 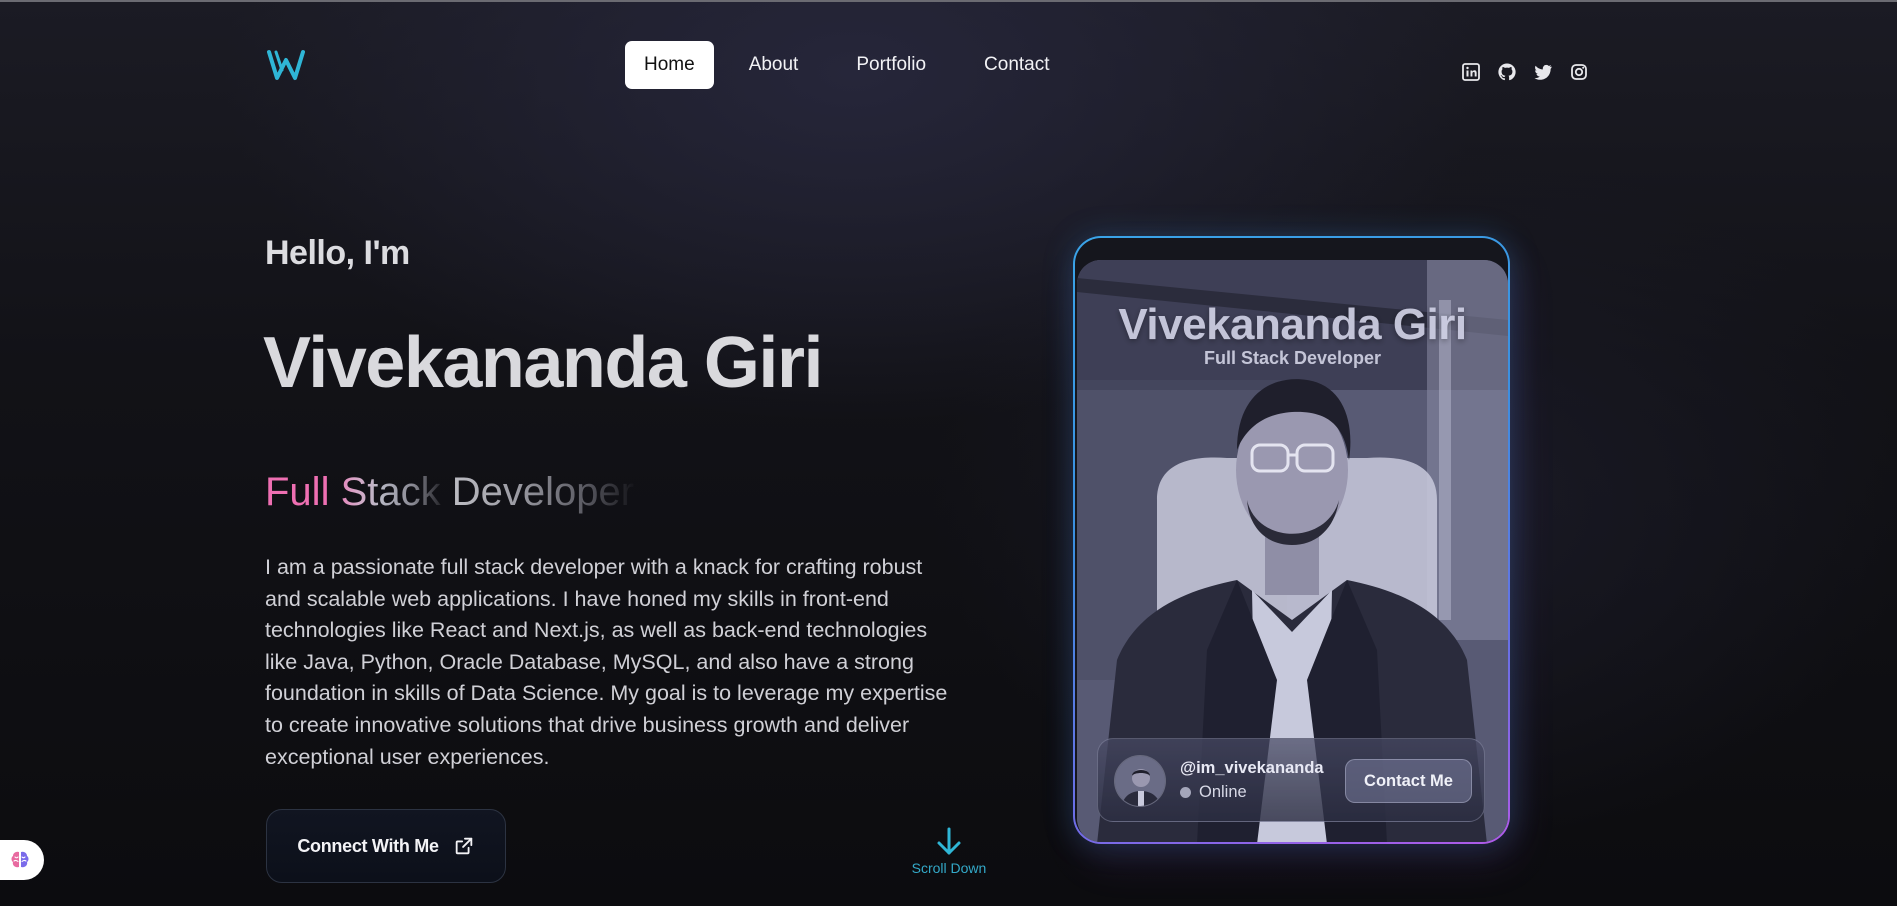 What do you see at coordinates (1252, 768) in the screenshot?
I see `profile-handle: @im_vivekananda` at bounding box center [1252, 768].